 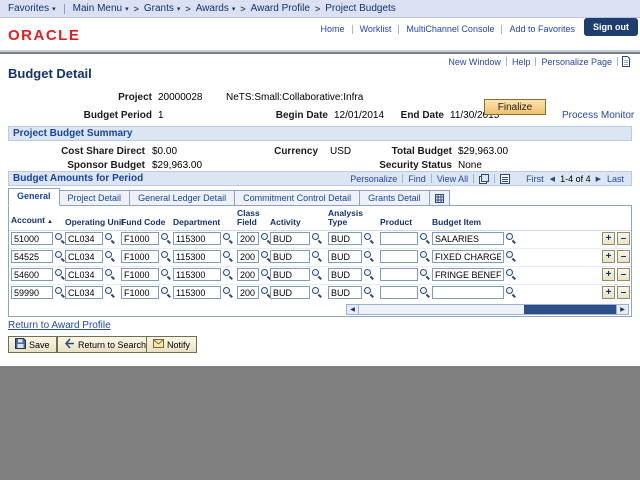 I want to click on last-link: Last, so click(x=615, y=179).